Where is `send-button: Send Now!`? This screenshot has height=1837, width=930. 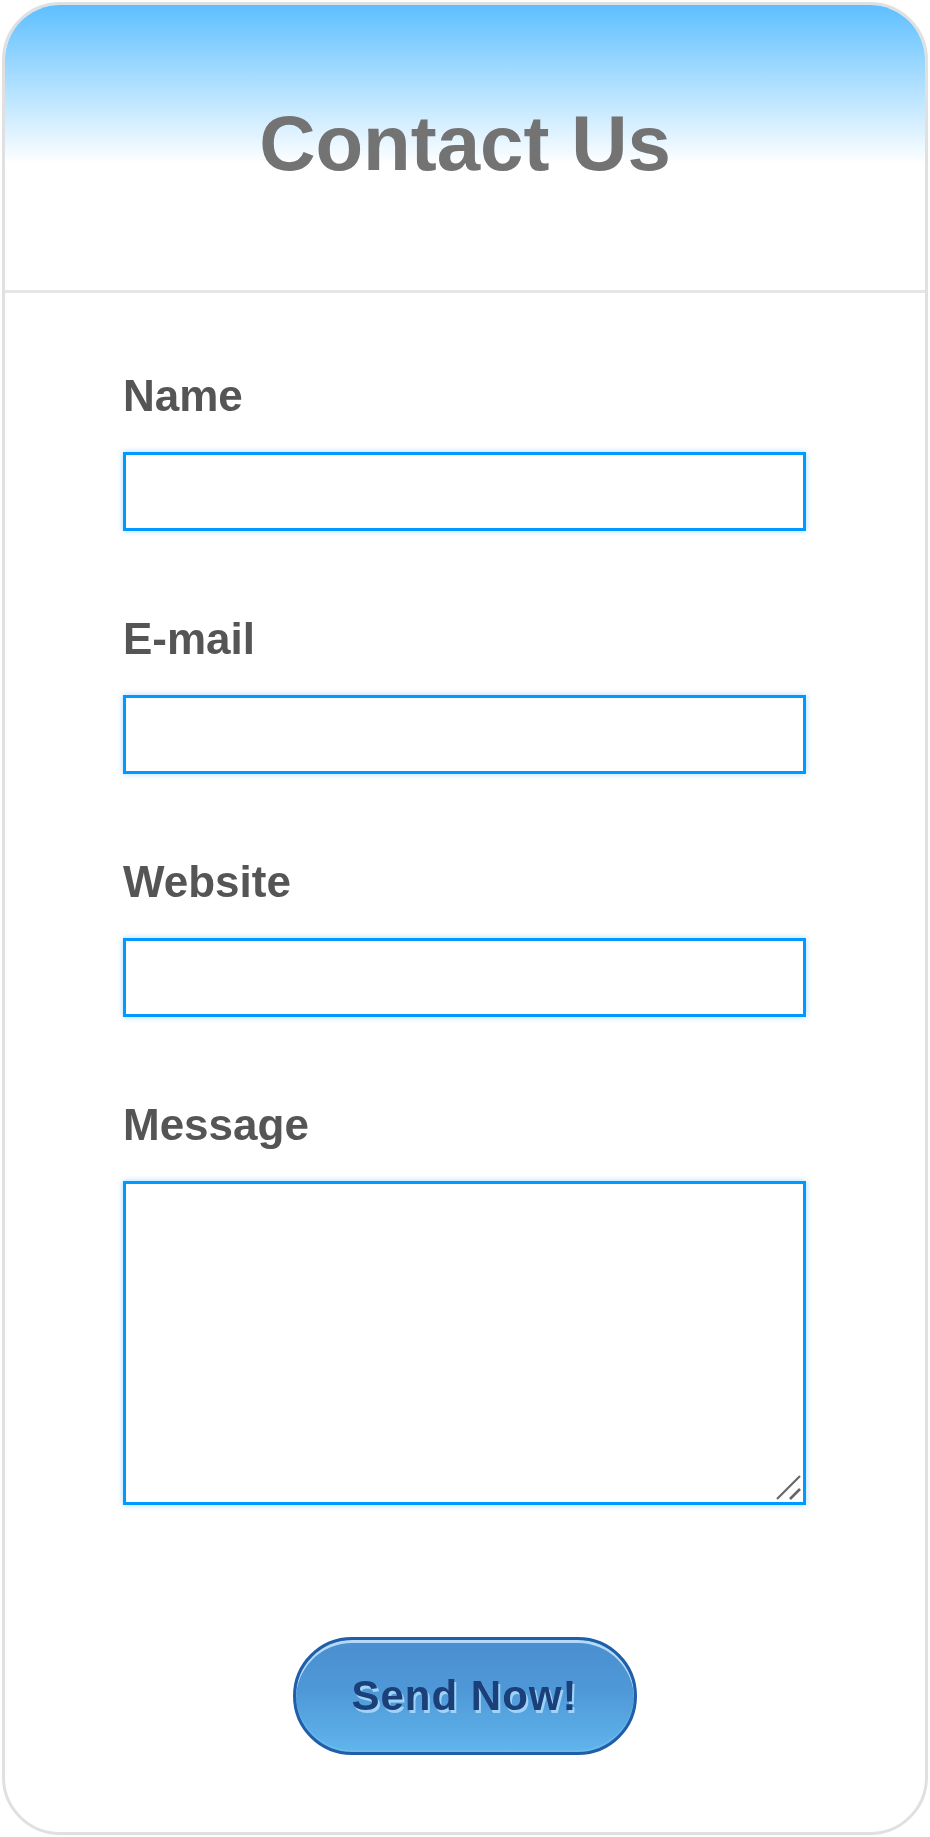
send-button: Send Now! is located at coordinates (464, 1696).